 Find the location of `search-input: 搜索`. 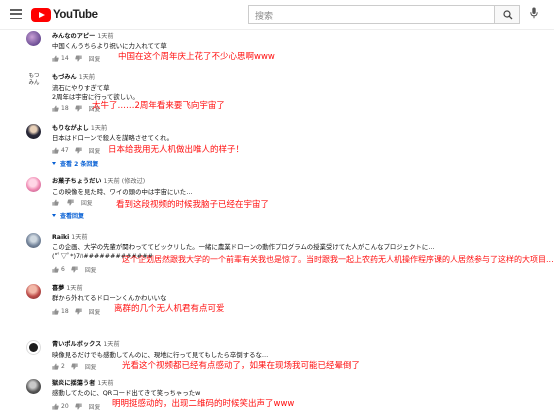

search-input: 搜索 is located at coordinates (371, 14).